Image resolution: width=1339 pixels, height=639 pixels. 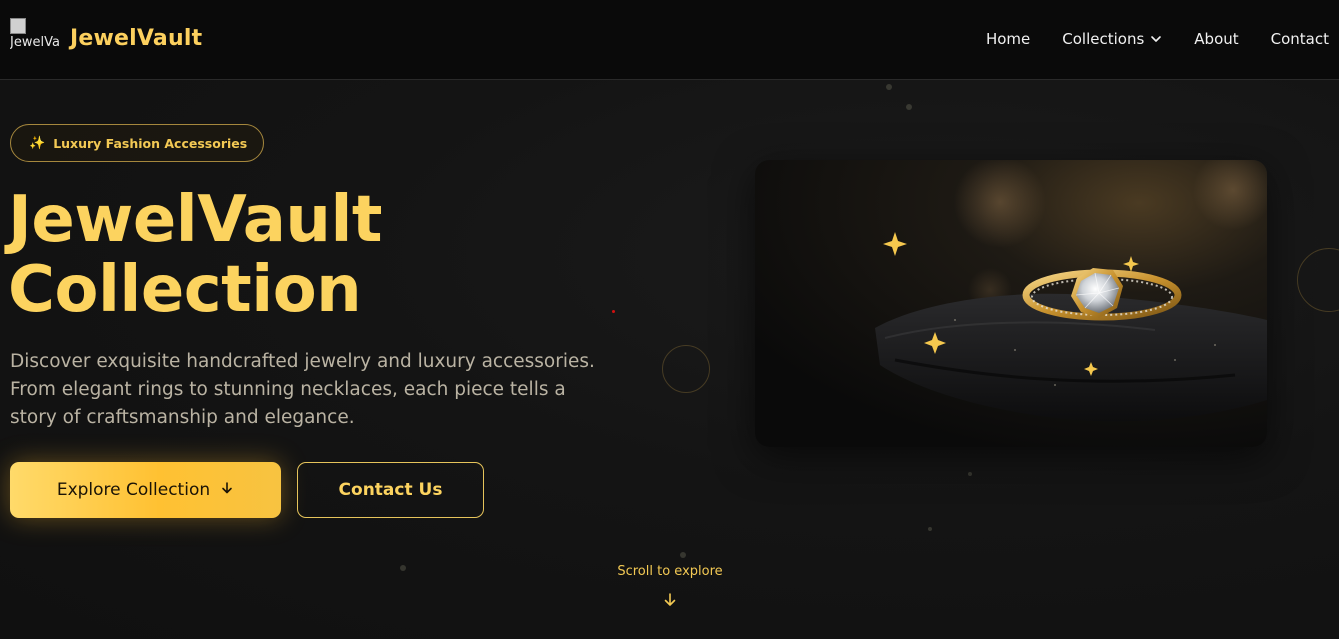 I want to click on badge-text: Luxury Fashion Accessories, so click(x=150, y=143).